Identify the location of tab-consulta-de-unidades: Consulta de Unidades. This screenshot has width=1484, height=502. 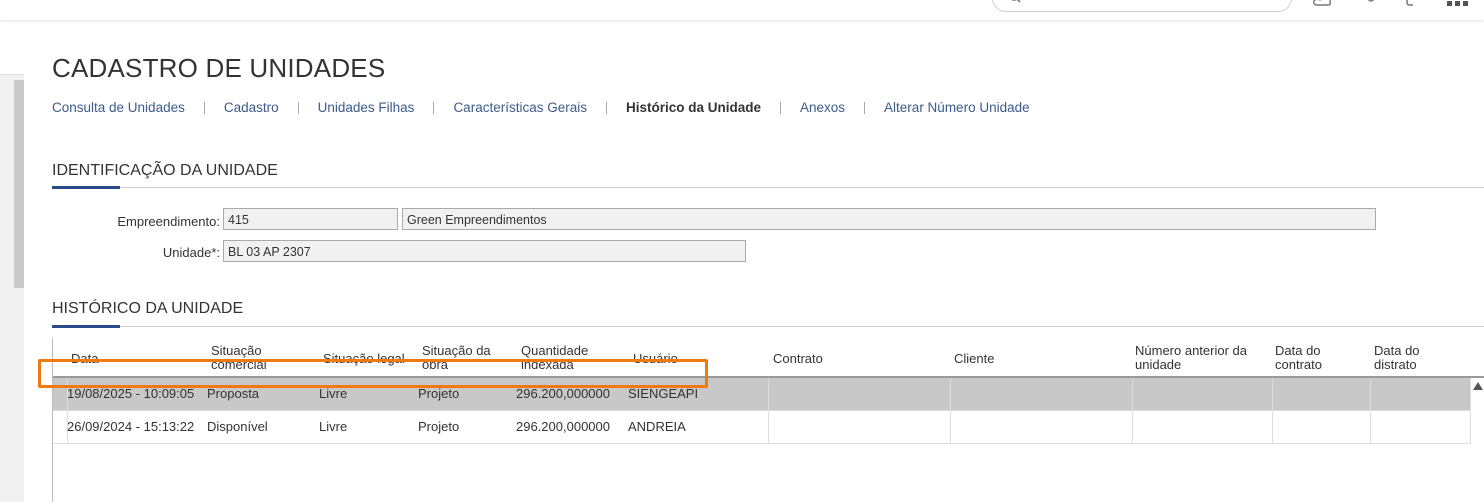
(118, 107).